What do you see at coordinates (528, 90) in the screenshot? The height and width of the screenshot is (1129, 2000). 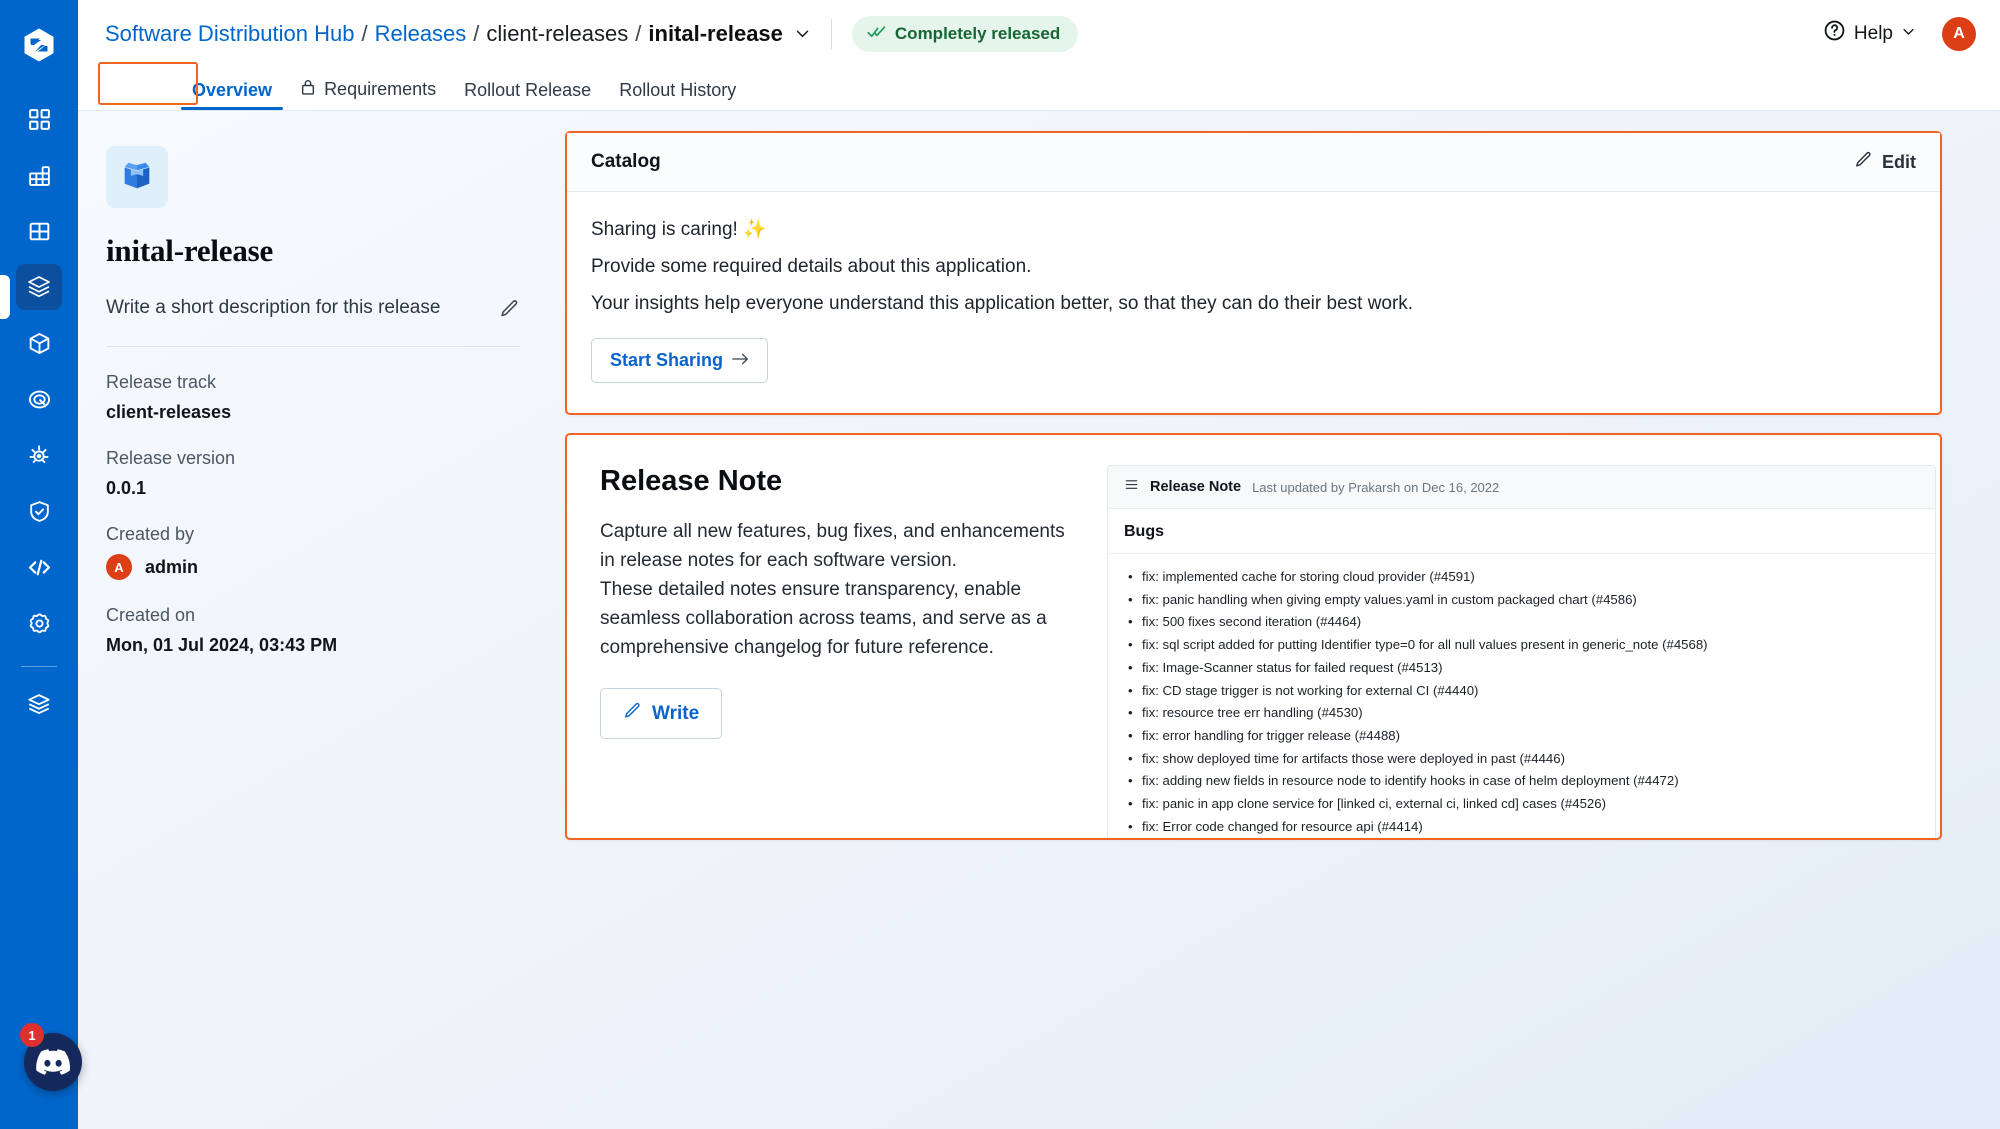 I see `tab-rollout-release-label: Rollout Release` at bounding box center [528, 90].